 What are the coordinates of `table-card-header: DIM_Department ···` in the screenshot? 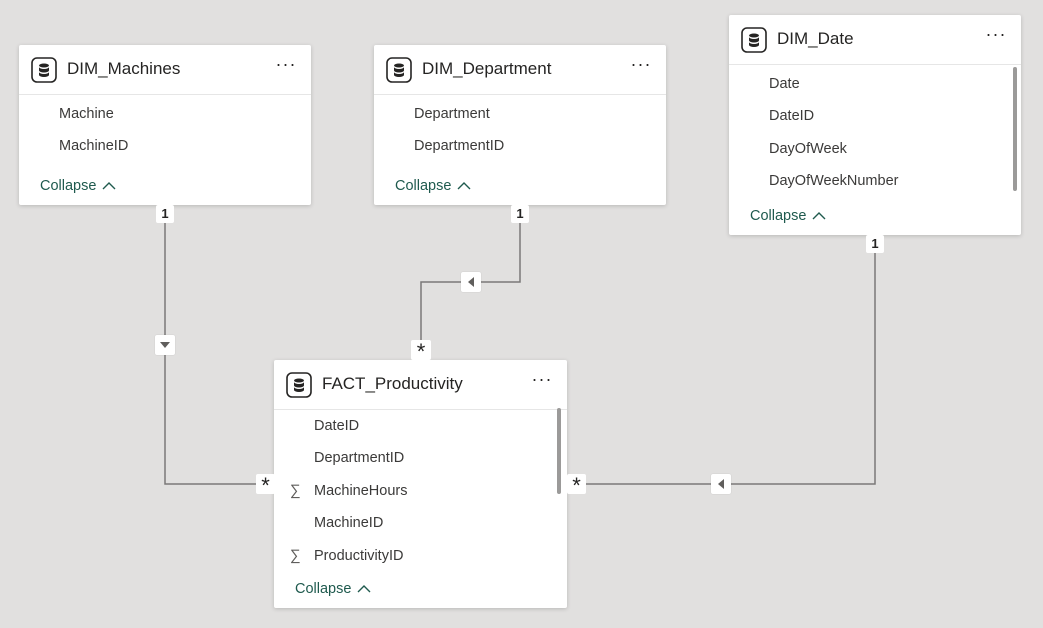 It's located at (520, 70).